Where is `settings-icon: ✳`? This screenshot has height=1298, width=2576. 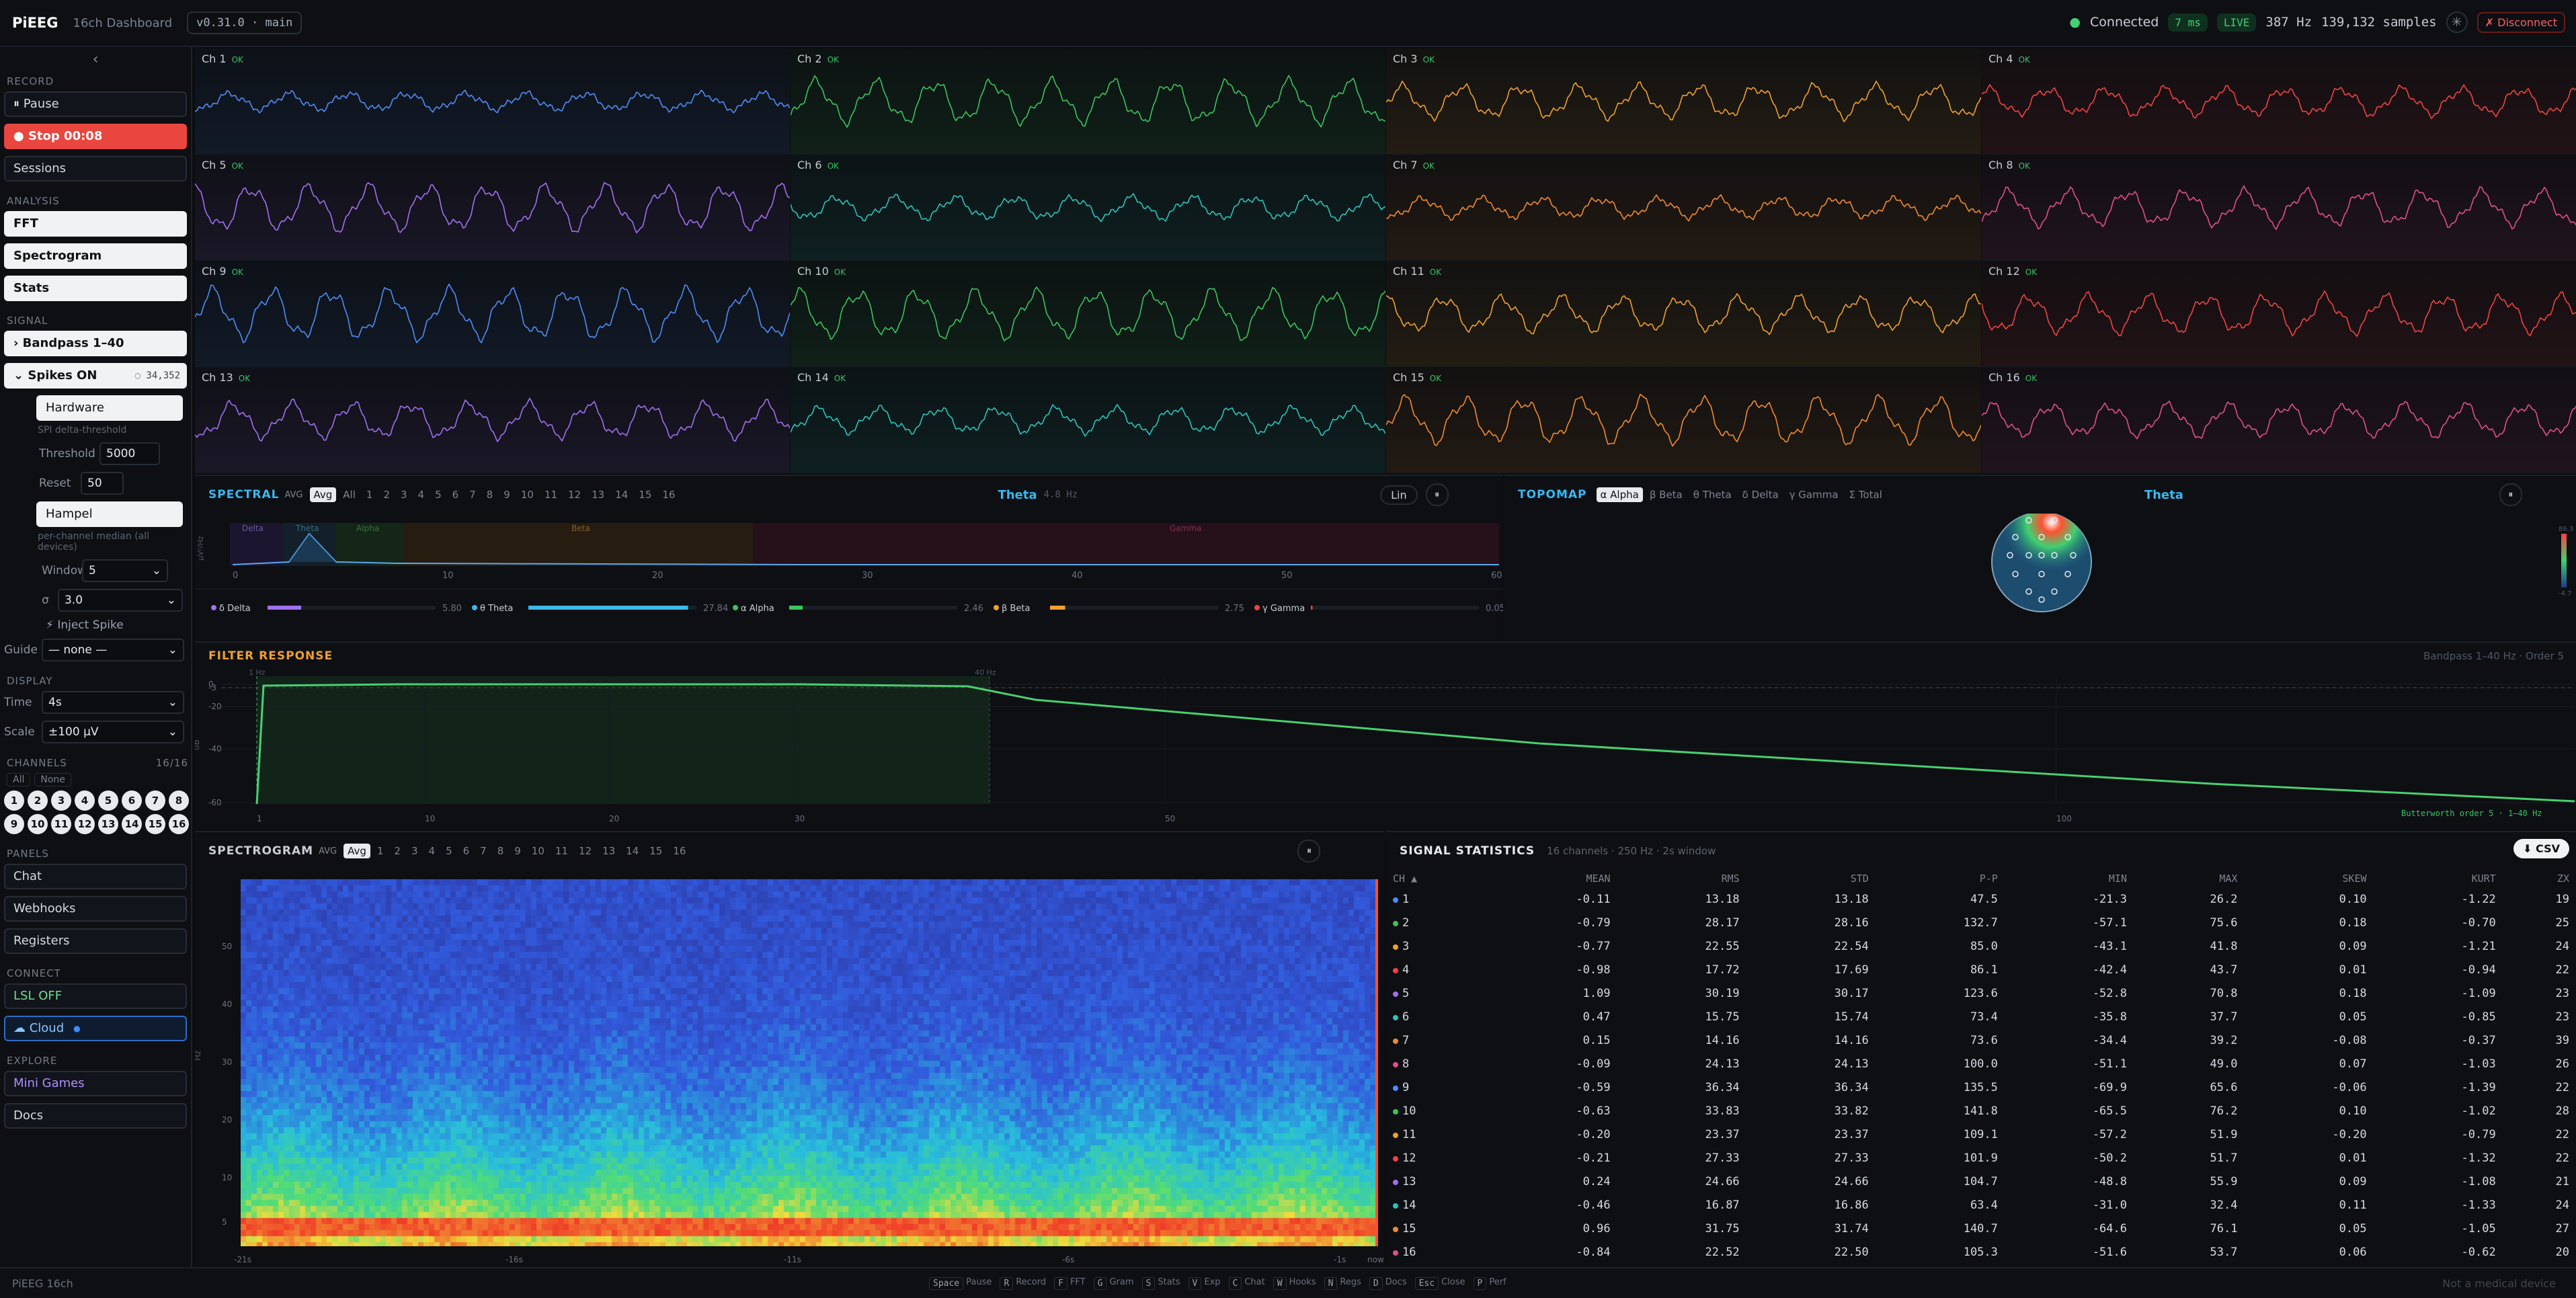 settings-icon: ✳ is located at coordinates (2457, 22).